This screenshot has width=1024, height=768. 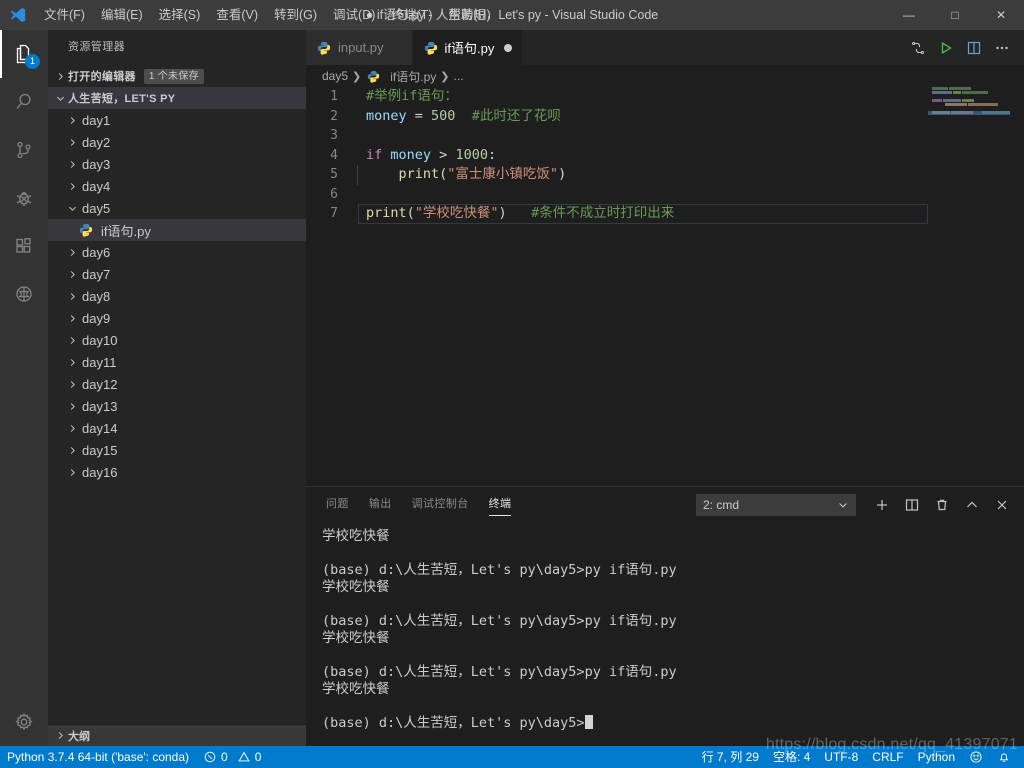 I want to click on menu-file: 文件(F), so click(x=64, y=15).